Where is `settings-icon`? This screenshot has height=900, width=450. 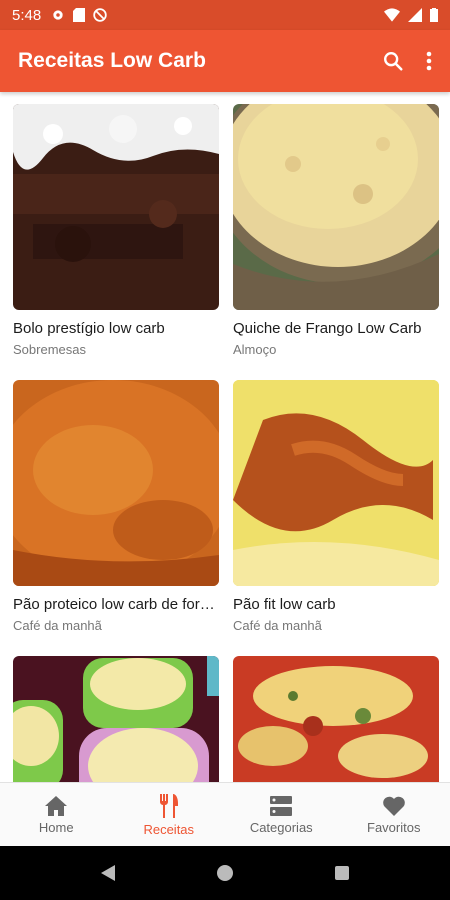 settings-icon is located at coordinates (58, 15).